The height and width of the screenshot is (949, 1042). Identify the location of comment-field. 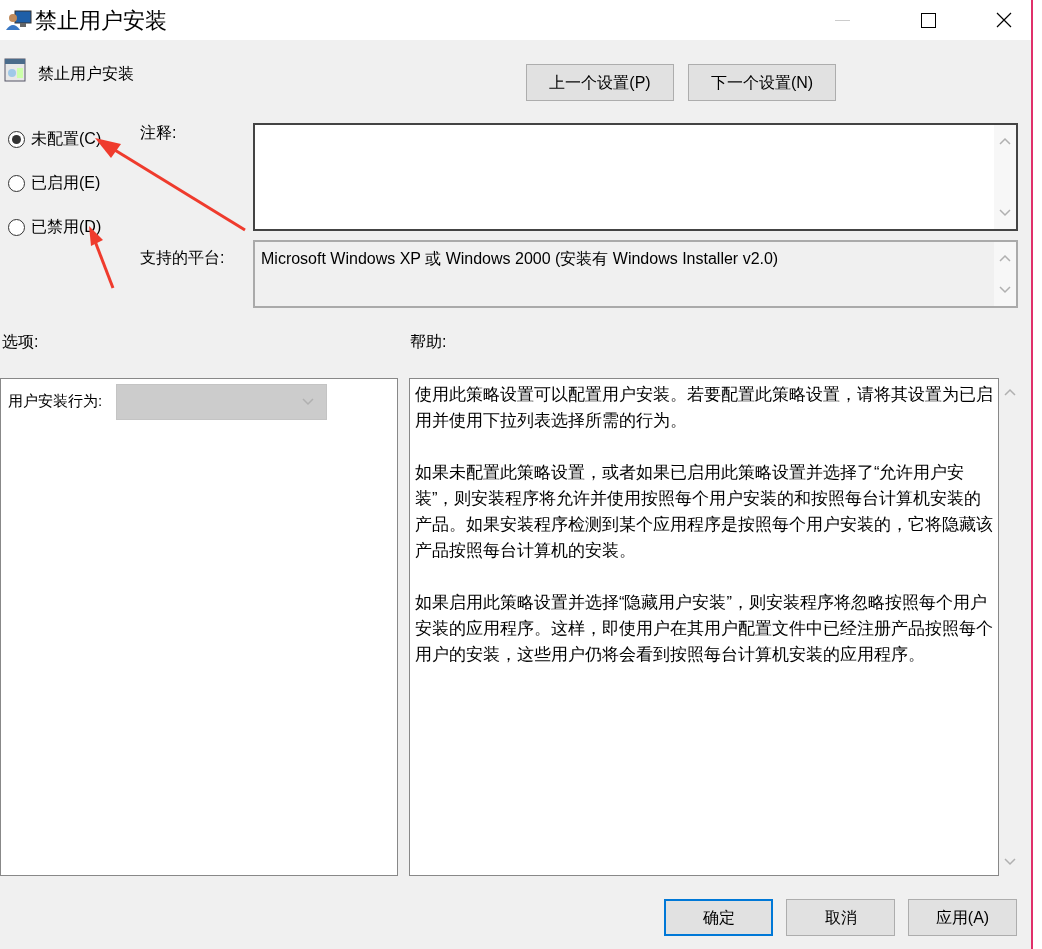
(635, 177).